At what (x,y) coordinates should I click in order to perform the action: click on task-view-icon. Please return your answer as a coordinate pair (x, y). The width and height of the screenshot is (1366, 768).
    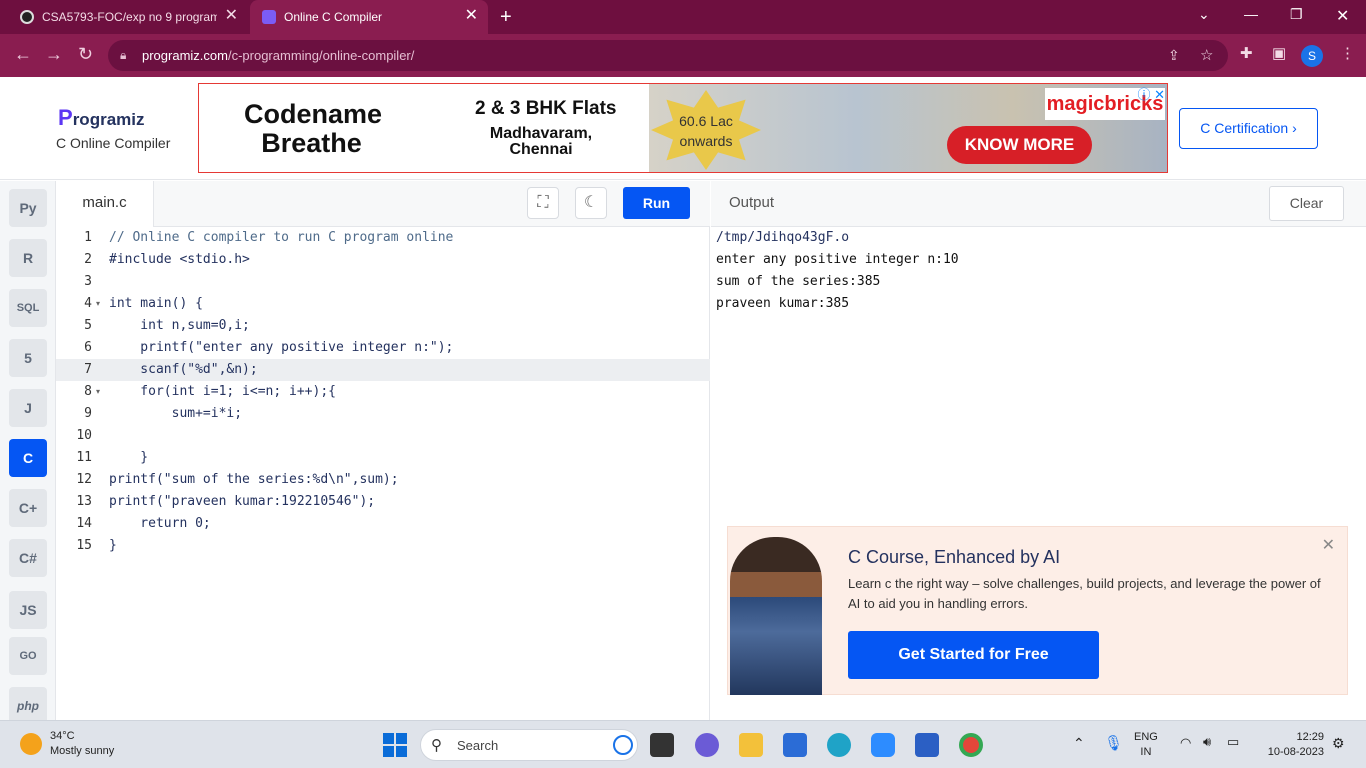
    Looking at the image, I should click on (662, 745).